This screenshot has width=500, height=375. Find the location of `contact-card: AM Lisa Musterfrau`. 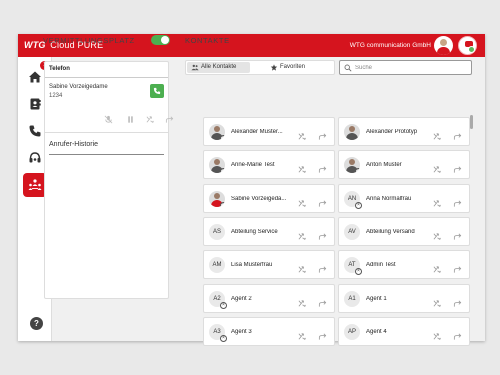

contact-card: AM Lisa Musterfrau is located at coordinates (269, 265).